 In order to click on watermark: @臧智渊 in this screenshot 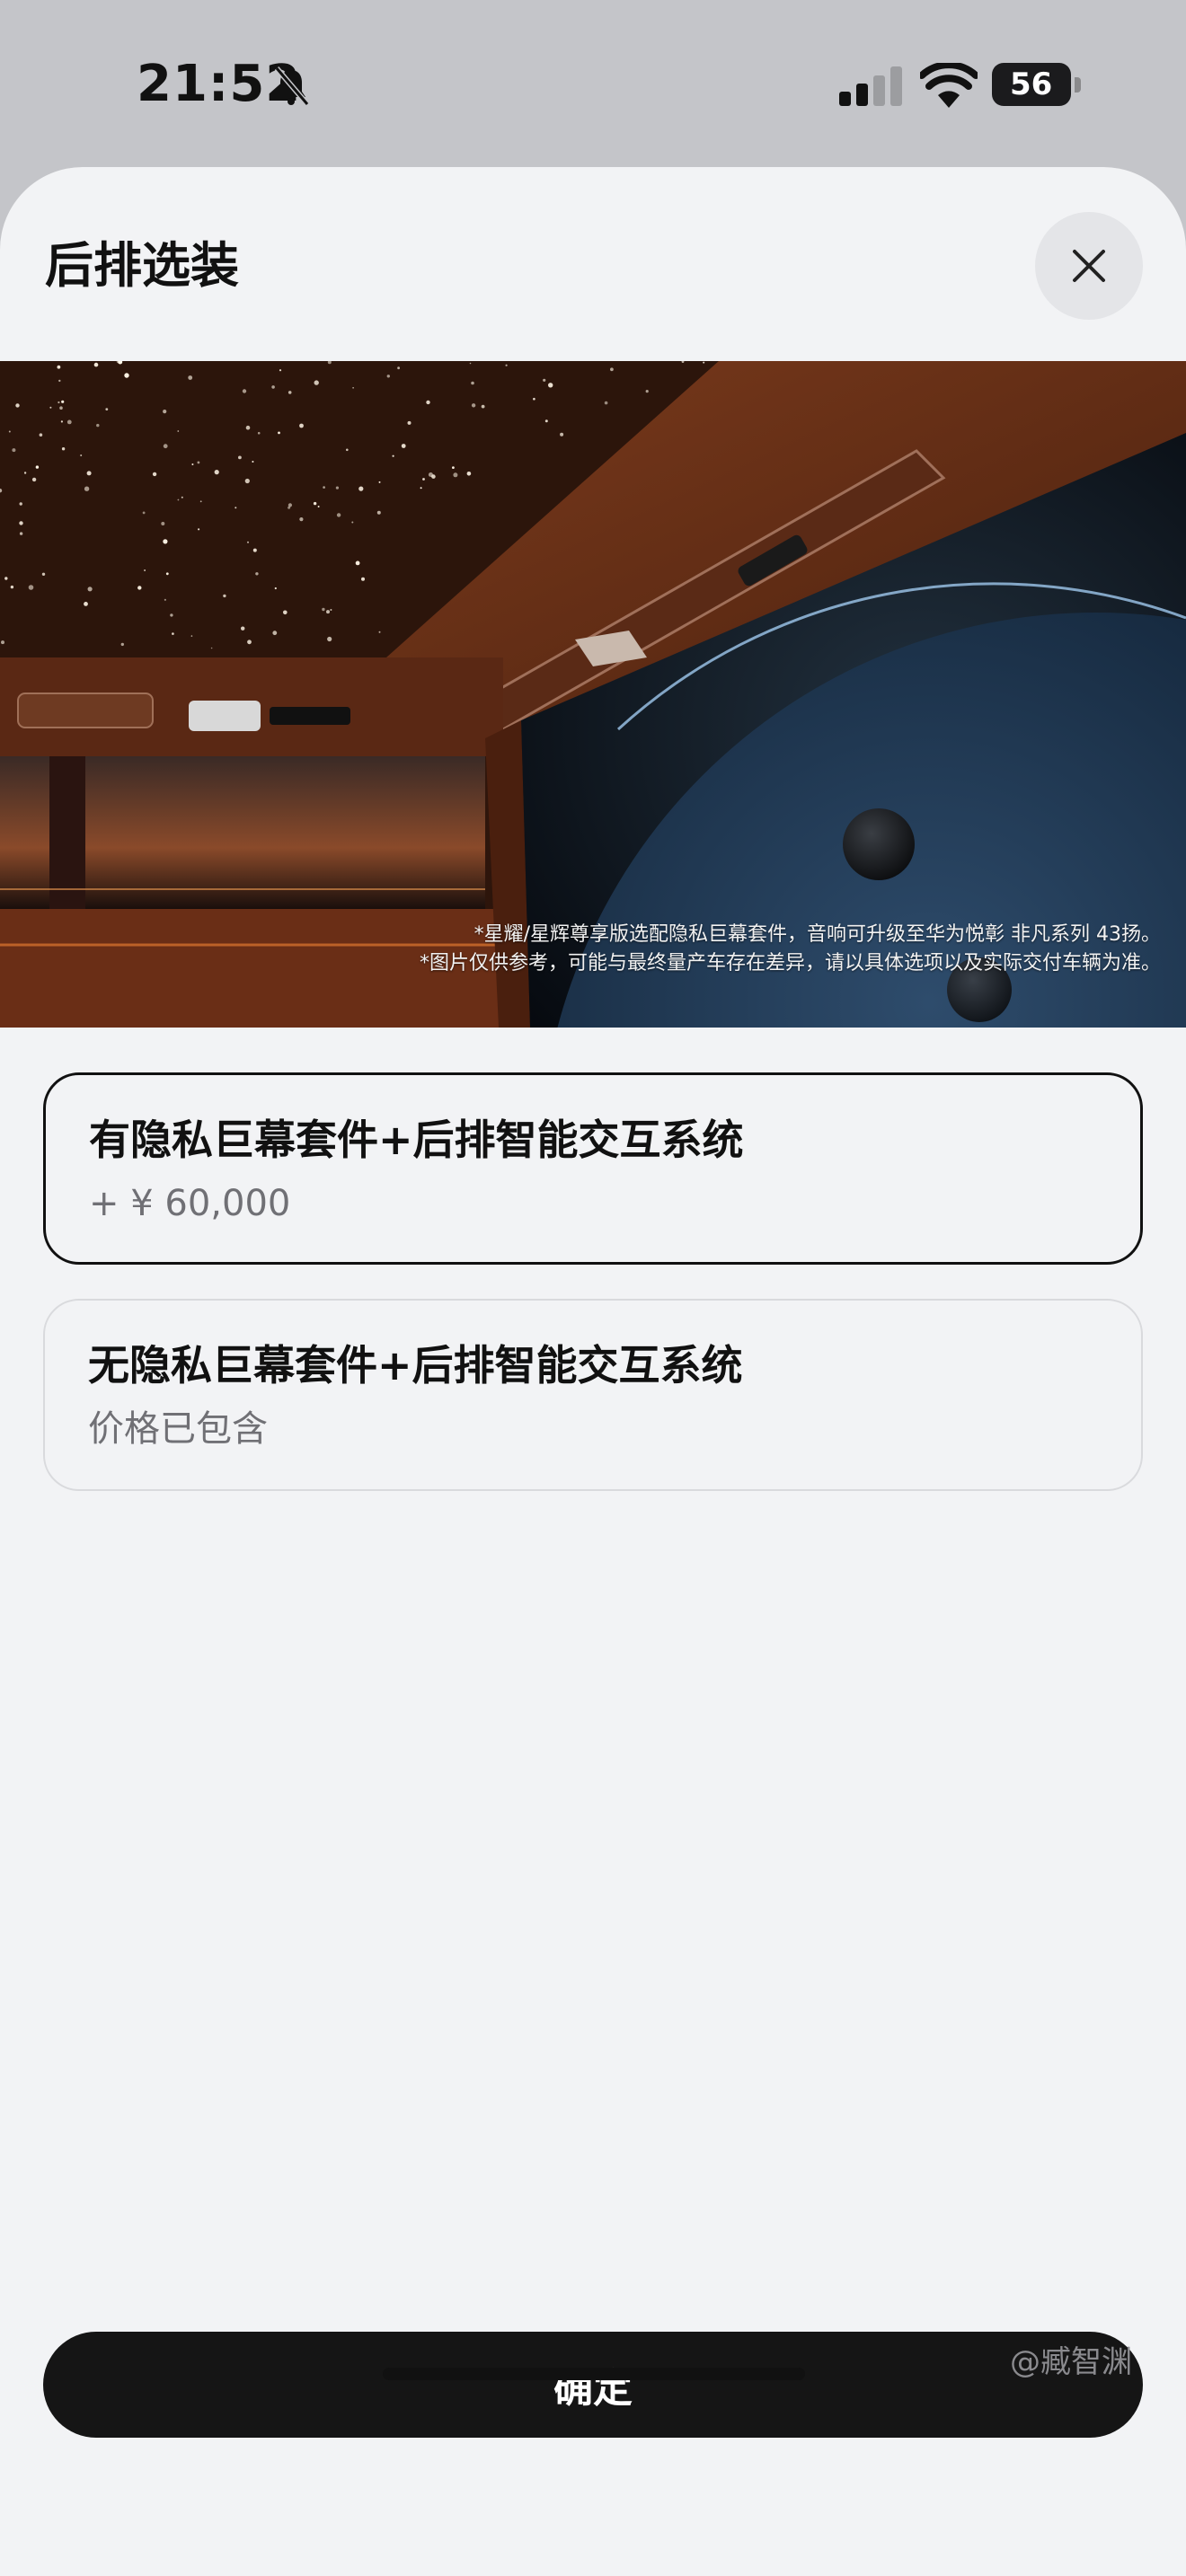, I will do `click(1071, 2362)`.